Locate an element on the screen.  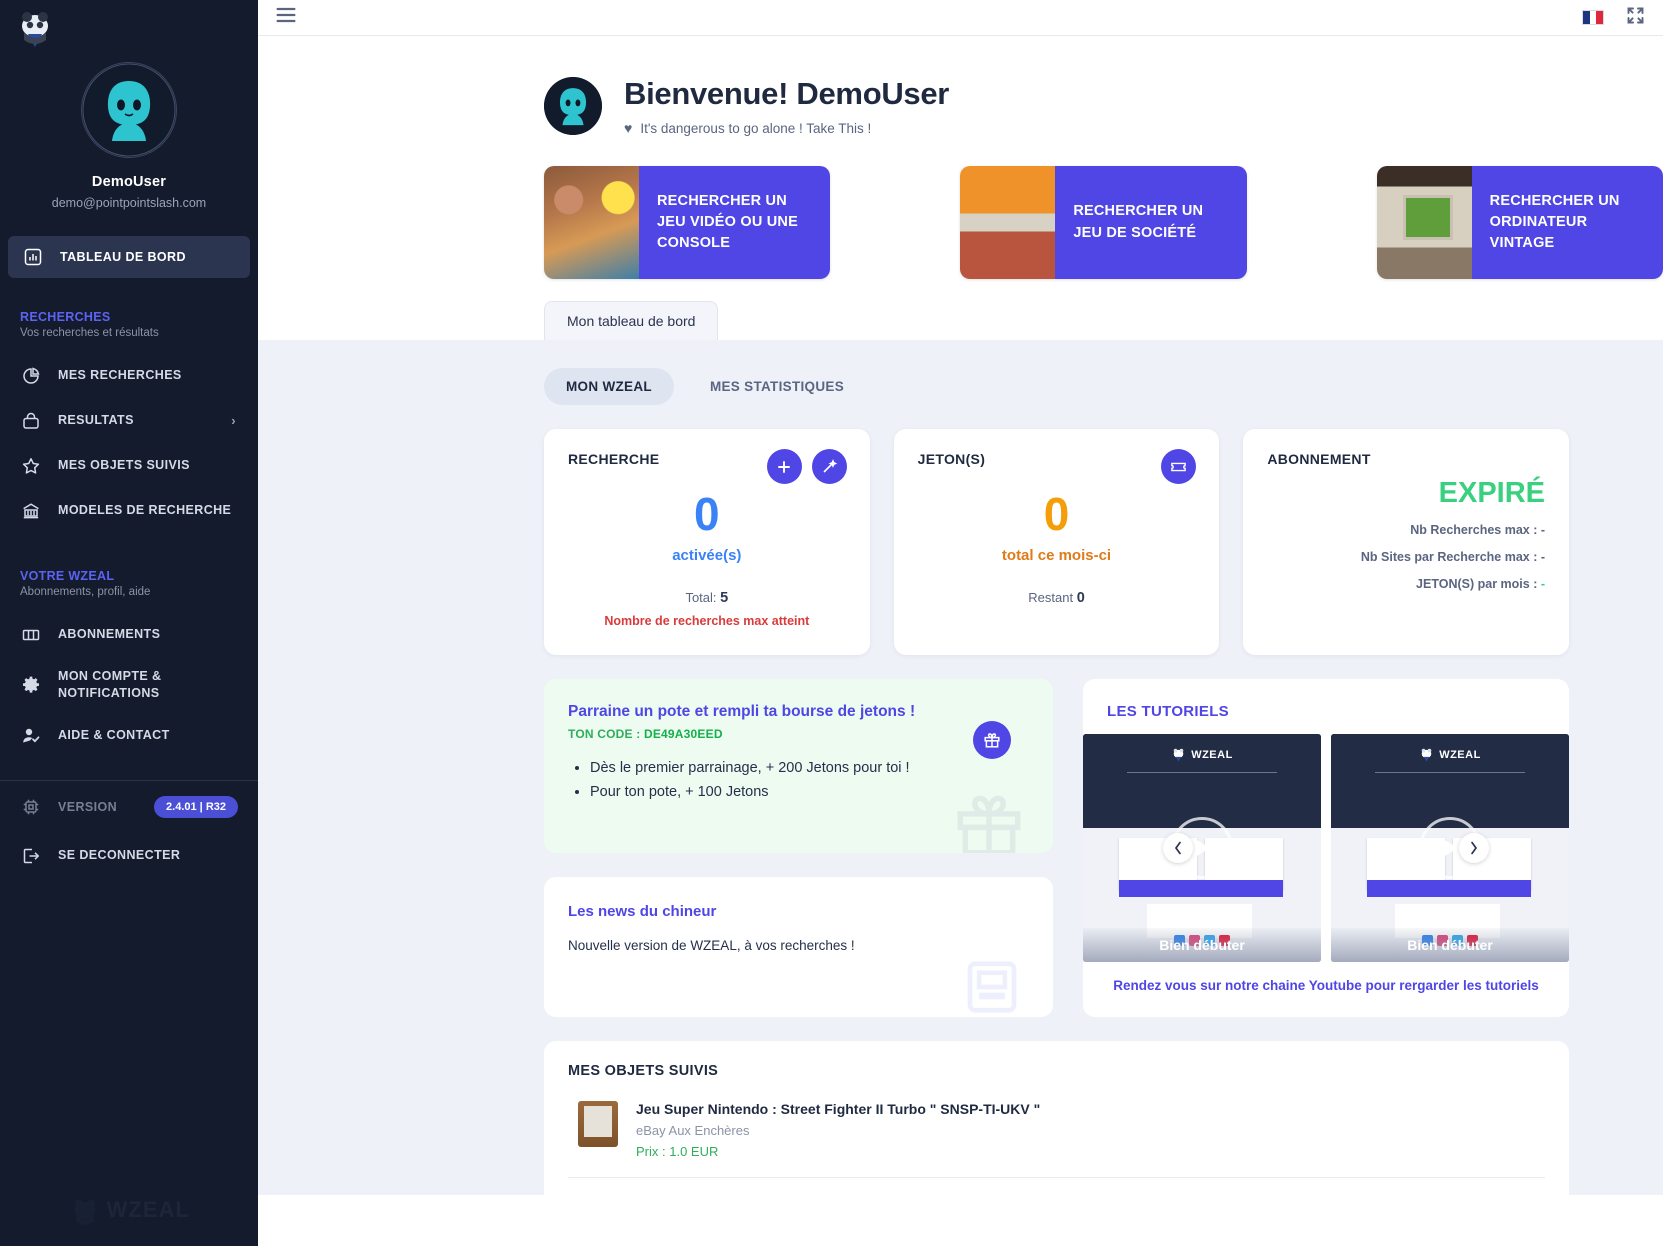
promo-card-video-games: RECHERCHER UN JEU VIDÉO OU UNE CONSOLE is located at coordinates (687, 222).